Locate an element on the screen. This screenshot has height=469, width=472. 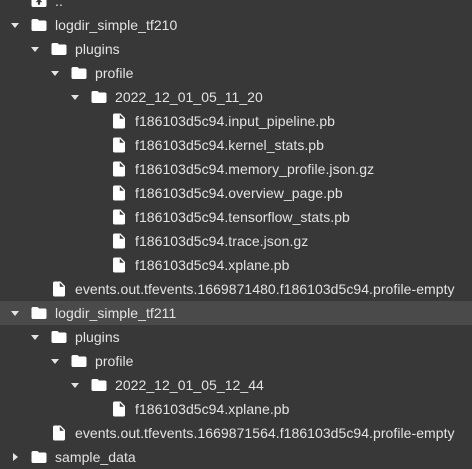
tree-item-label: f186103d5c94.trace.json.gz is located at coordinates (222, 241).